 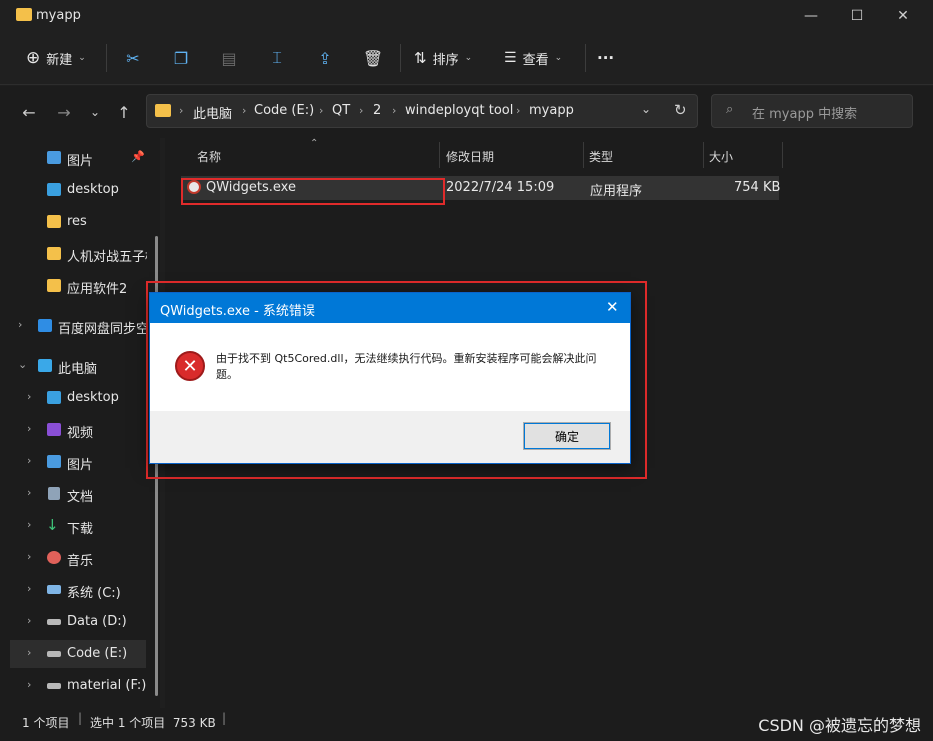 I want to click on music-icon, so click(x=54, y=557).